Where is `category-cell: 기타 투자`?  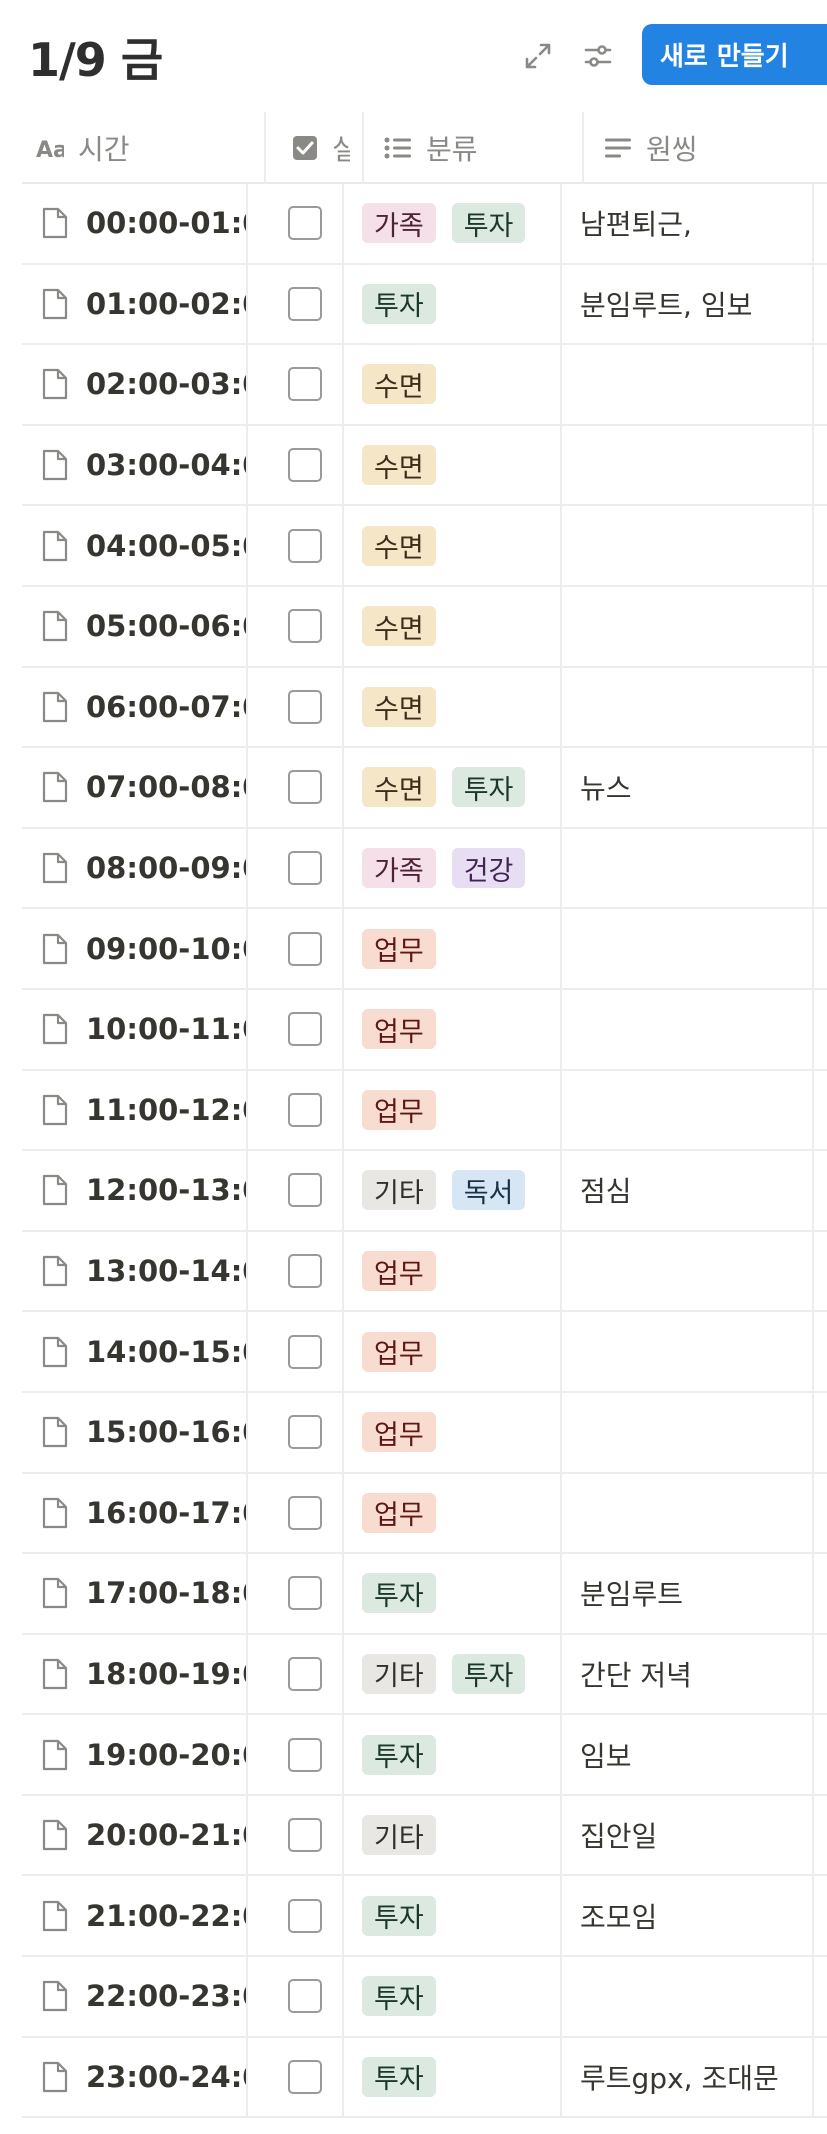 category-cell: 기타 투자 is located at coordinates (451, 1674).